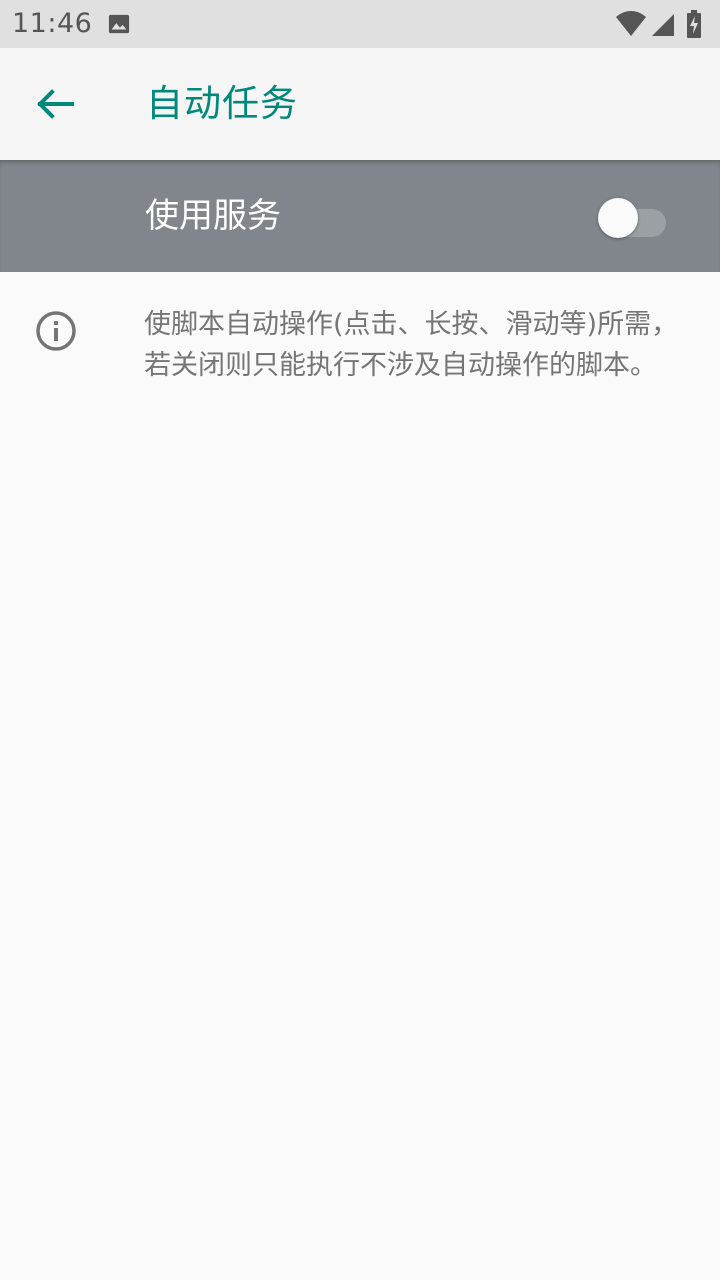 The image size is (720, 1280). Describe the element at coordinates (52, 23) in the screenshot. I see `status-time: 11:46` at that location.